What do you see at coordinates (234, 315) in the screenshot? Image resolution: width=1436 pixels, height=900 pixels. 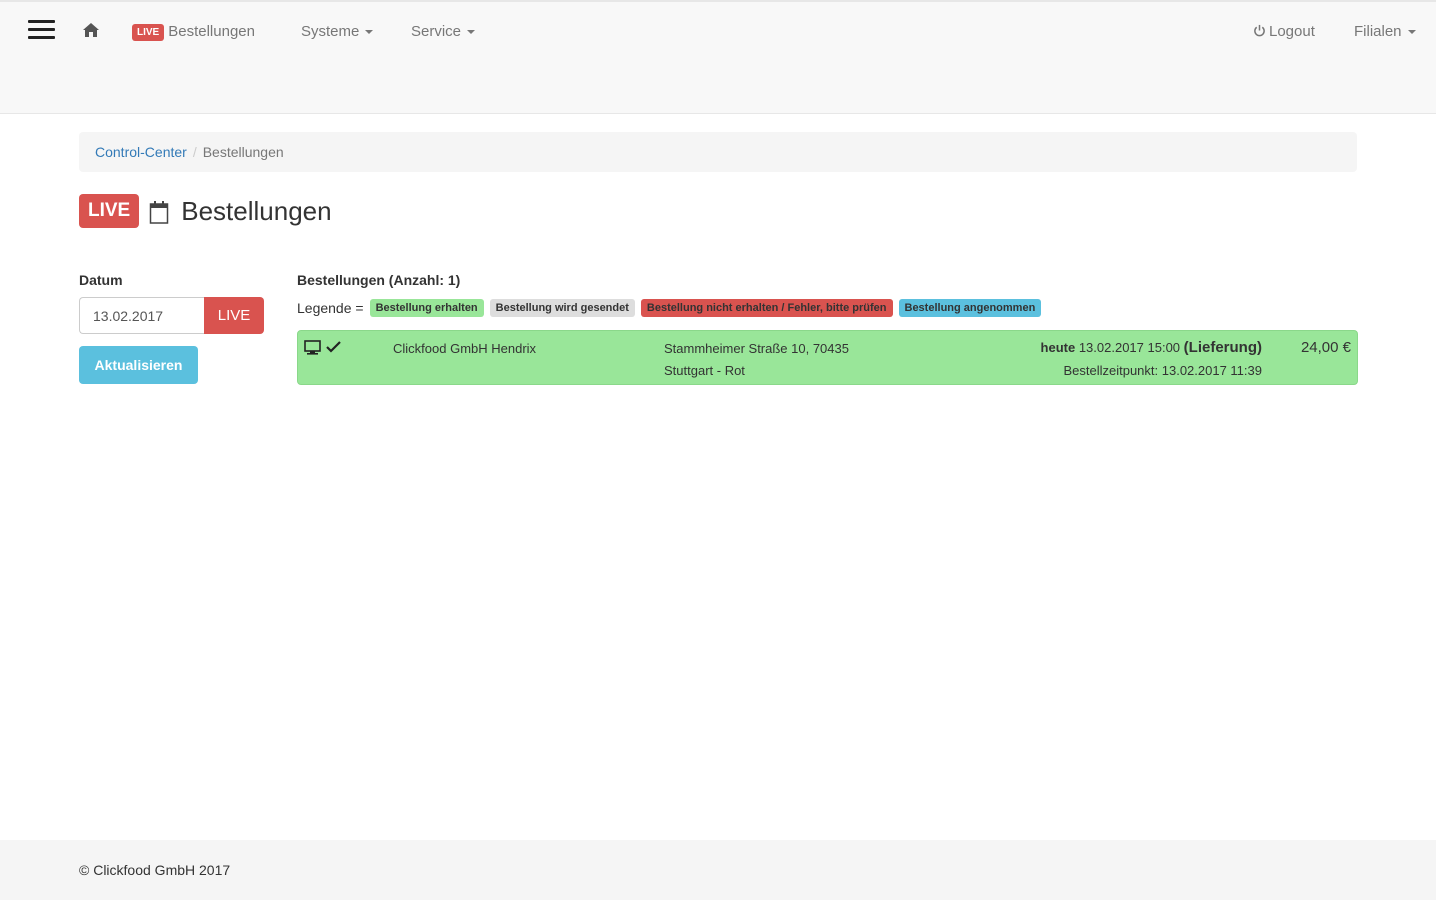 I see `live-button: LIVE` at bounding box center [234, 315].